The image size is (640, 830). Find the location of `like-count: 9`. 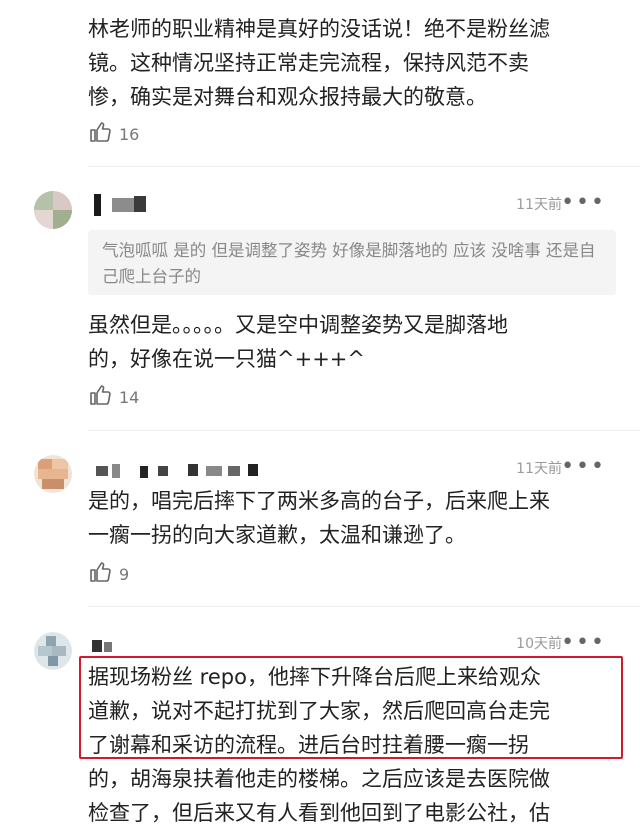

like-count: 9 is located at coordinates (124, 574).